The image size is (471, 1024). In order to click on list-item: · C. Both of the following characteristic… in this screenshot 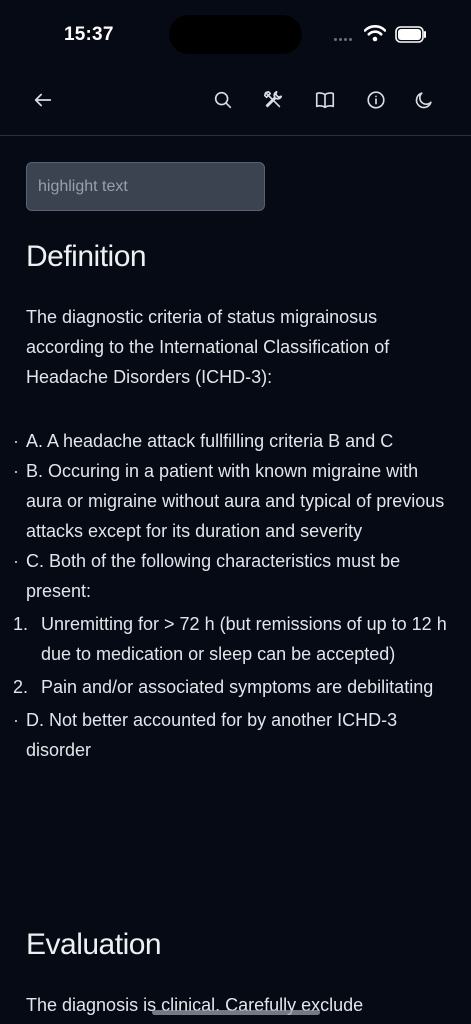, I will do `click(207, 576)`.